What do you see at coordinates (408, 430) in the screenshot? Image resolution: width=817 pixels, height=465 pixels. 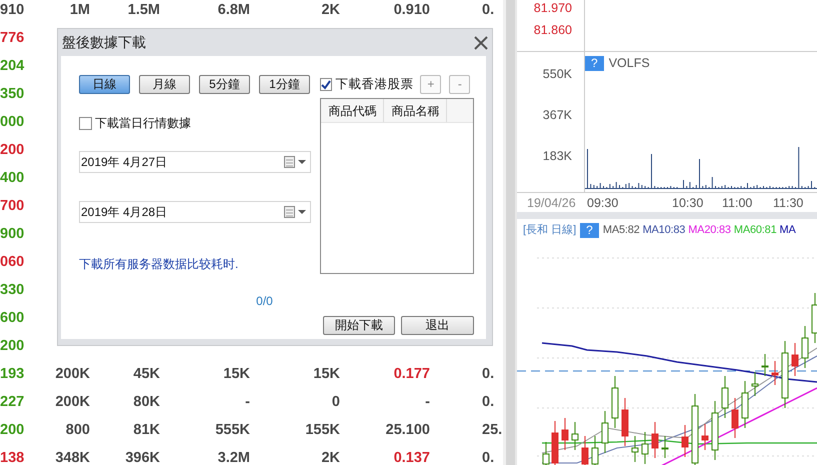 I see `table-cell: 25.100` at bounding box center [408, 430].